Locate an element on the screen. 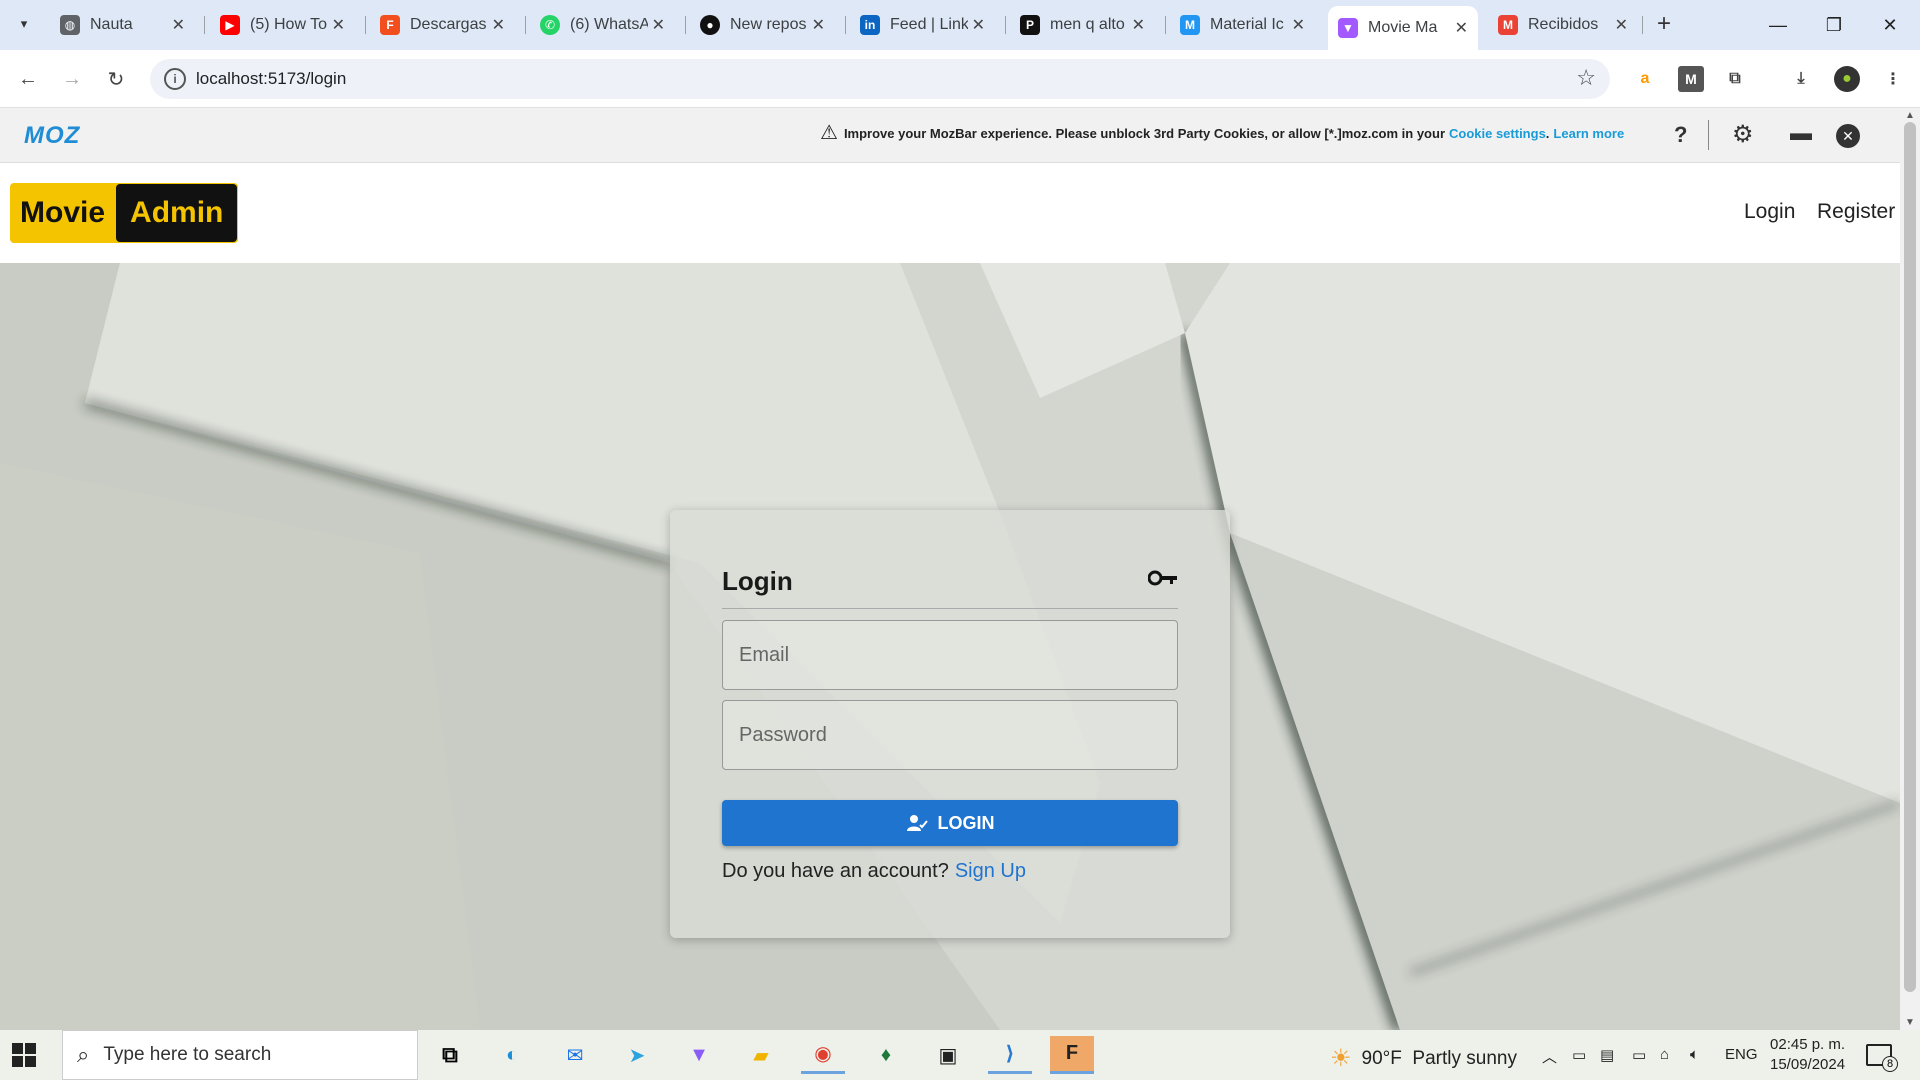  login-title: Login is located at coordinates (757, 581).